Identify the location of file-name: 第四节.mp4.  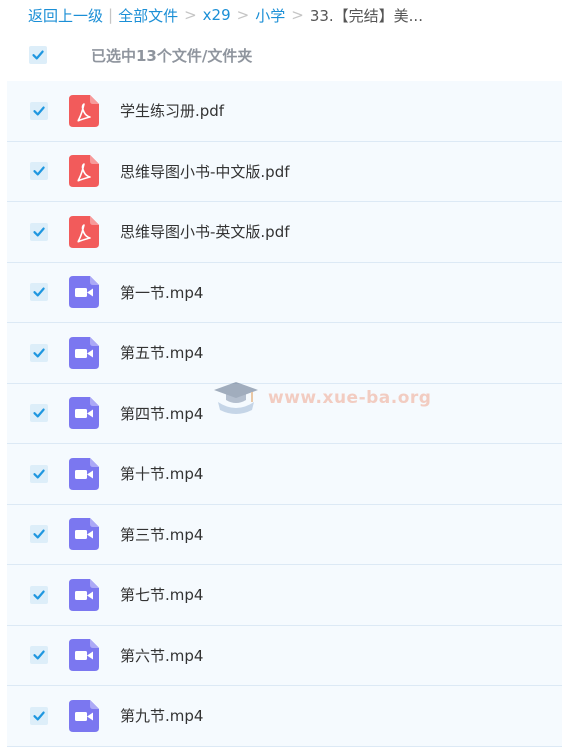
(161, 413).